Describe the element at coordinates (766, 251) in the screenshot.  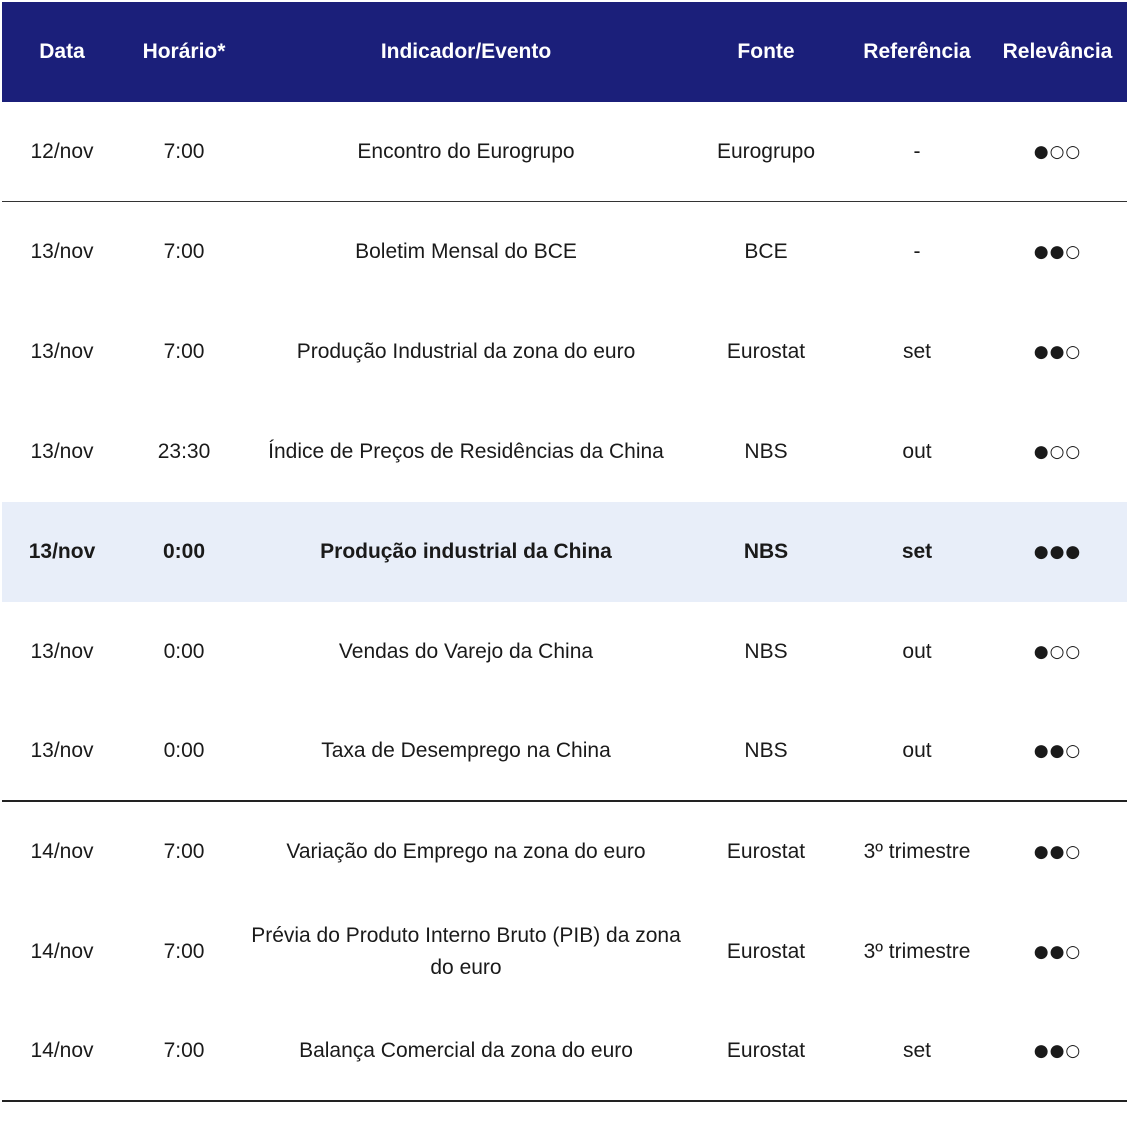
I see `row-source: BCE` at that location.